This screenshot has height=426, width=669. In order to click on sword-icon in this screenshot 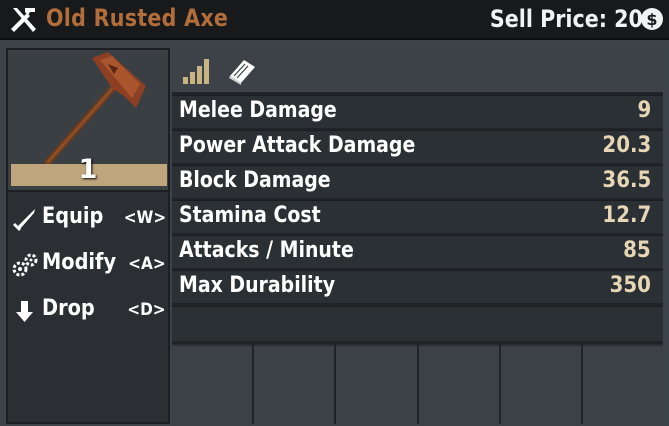, I will do `click(24, 220)`.